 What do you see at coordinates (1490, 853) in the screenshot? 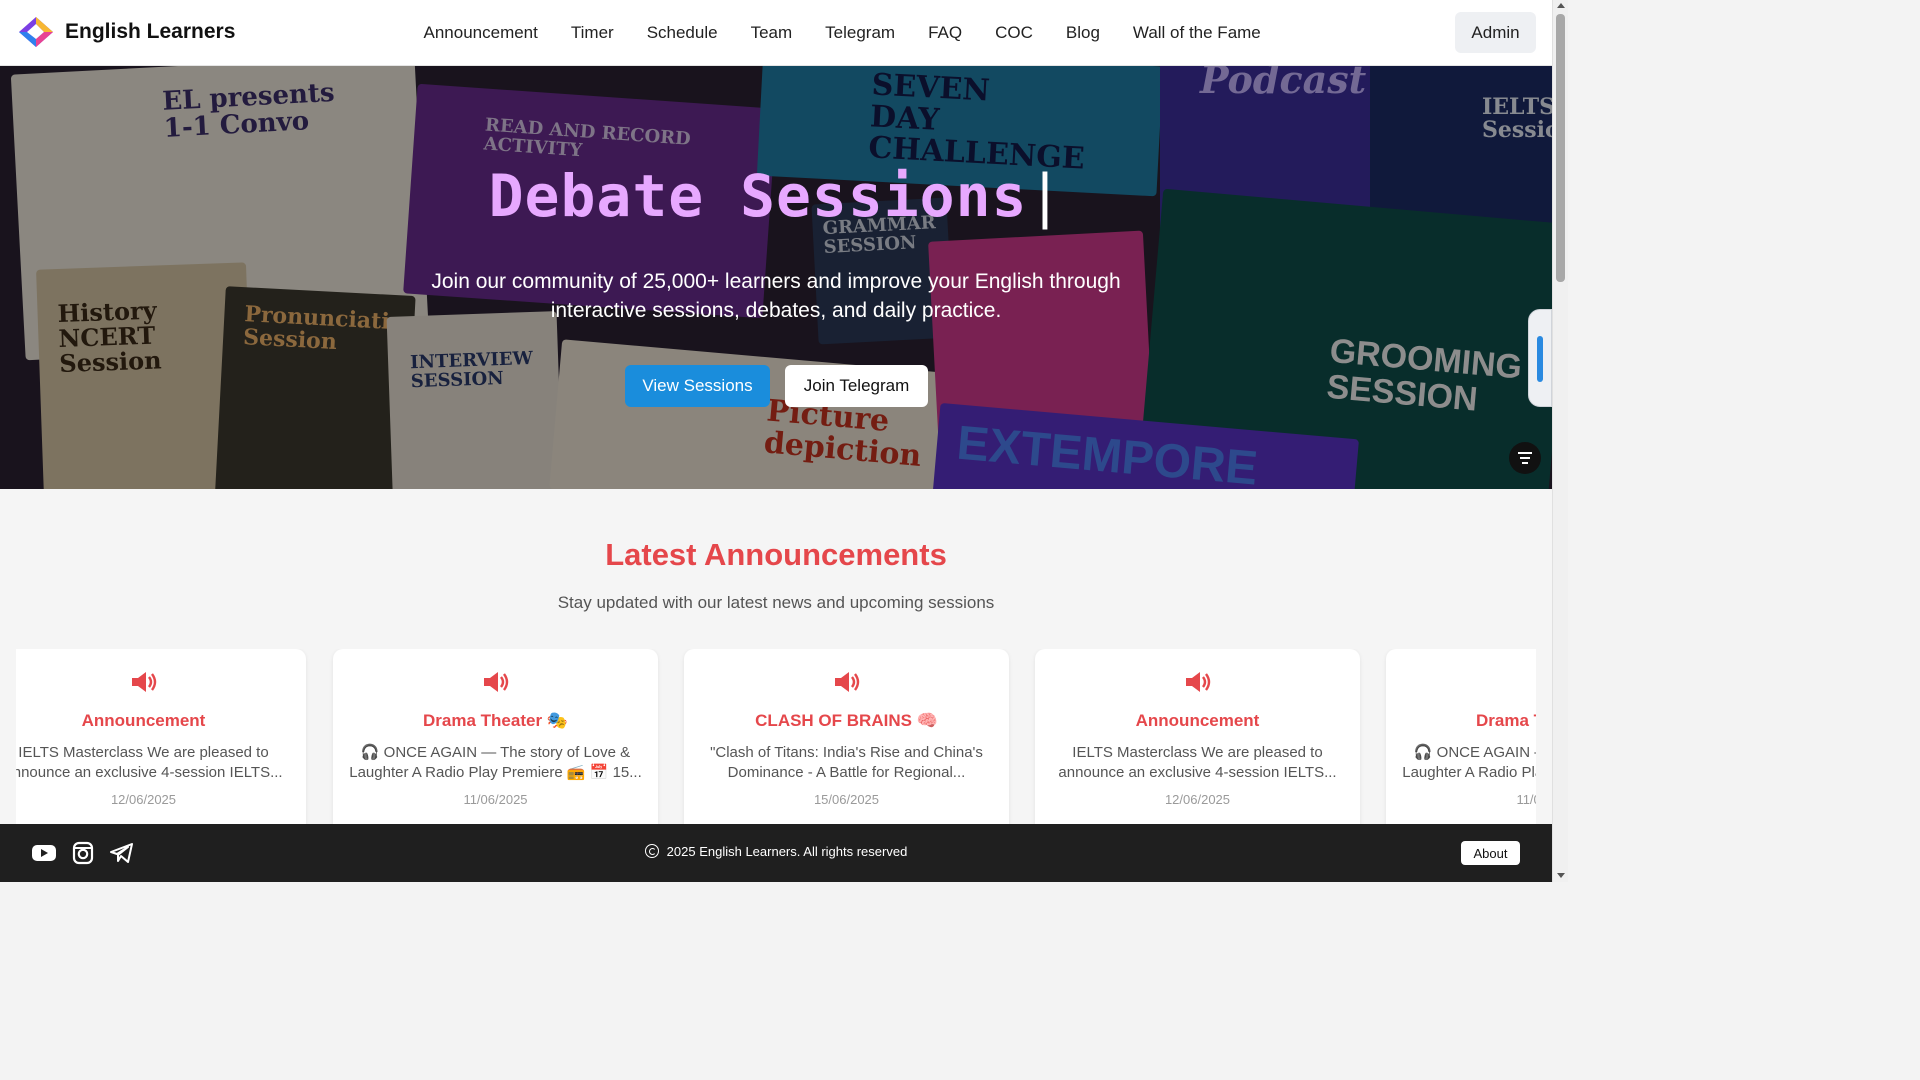
I see `about-button: About` at bounding box center [1490, 853].